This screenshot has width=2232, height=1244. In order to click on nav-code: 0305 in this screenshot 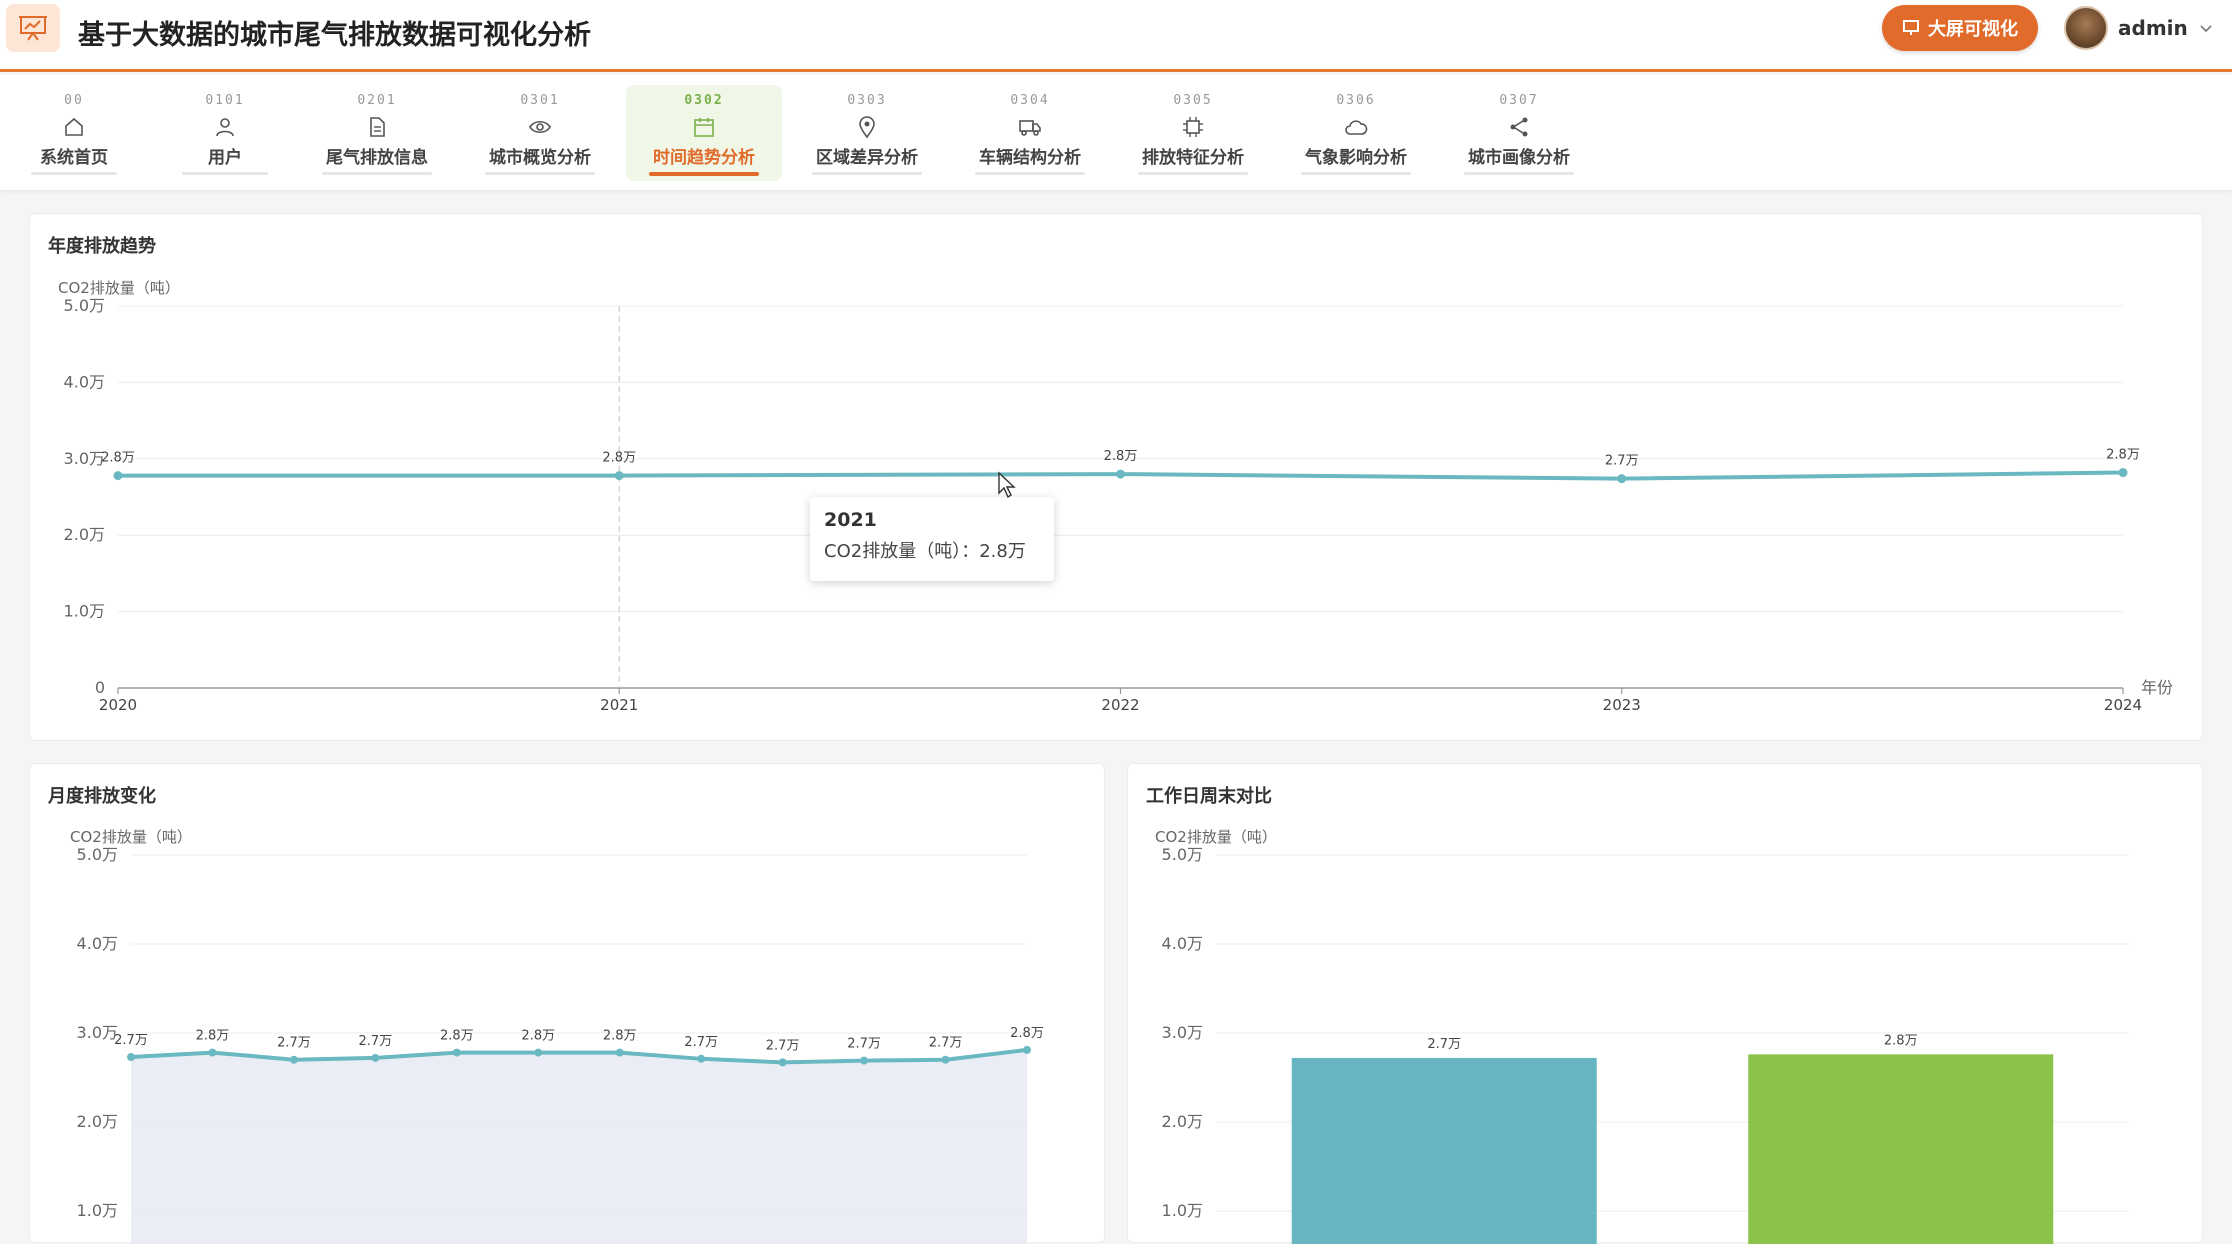, I will do `click(1193, 100)`.